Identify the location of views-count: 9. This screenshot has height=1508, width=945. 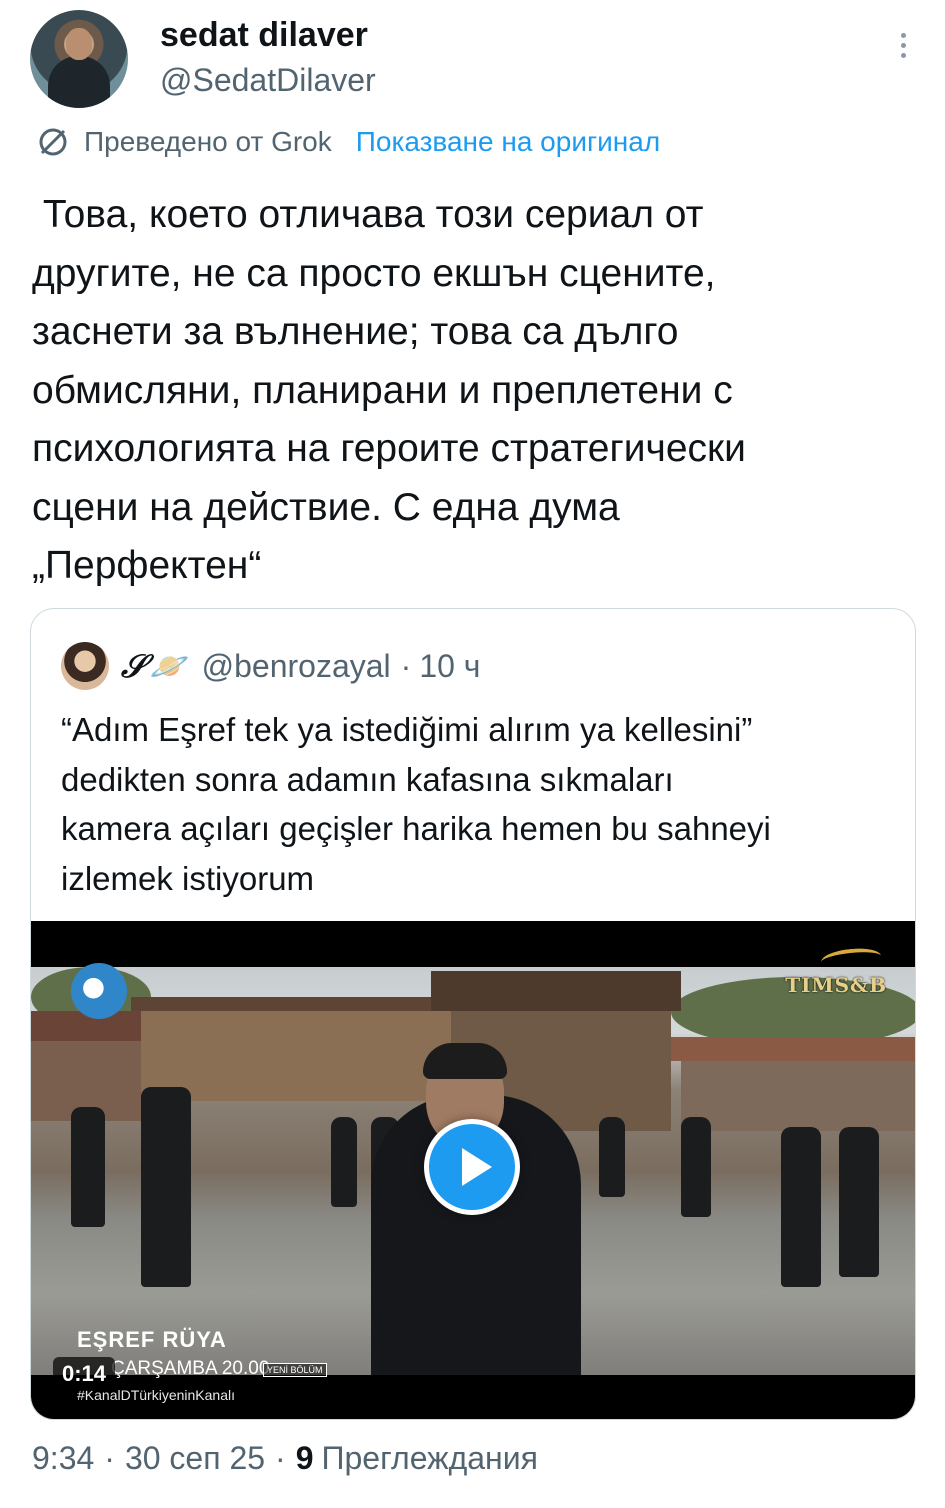
(304, 1458).